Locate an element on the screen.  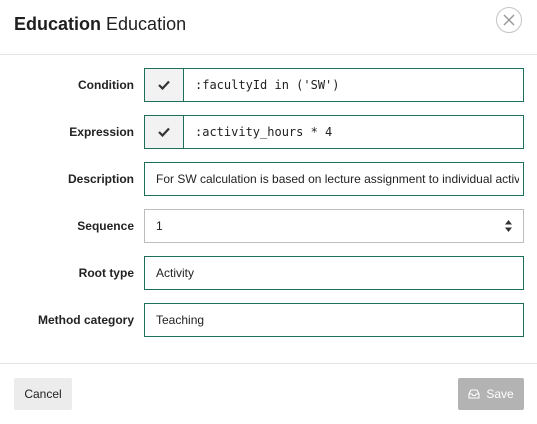
condition-row: Condition :facultyId in ('SW') is located at coordinates (268, 85).